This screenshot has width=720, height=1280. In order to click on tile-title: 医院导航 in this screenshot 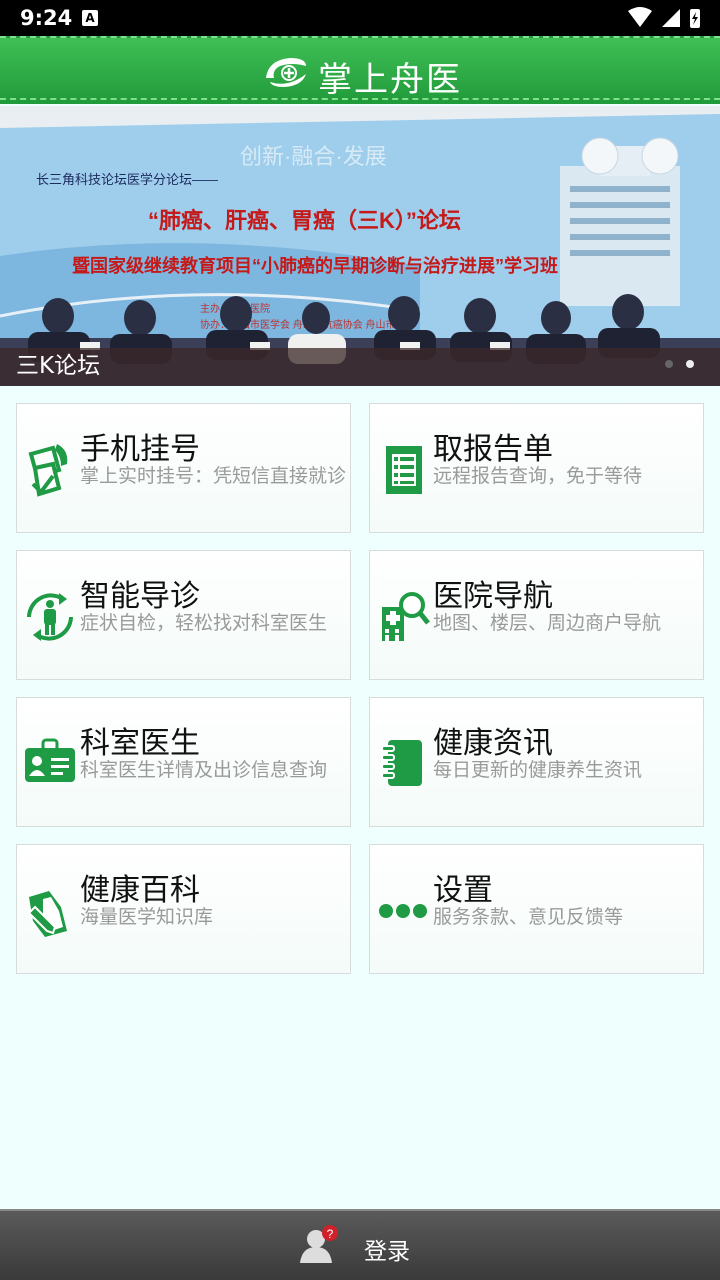, I will do `click(493, 596)`.